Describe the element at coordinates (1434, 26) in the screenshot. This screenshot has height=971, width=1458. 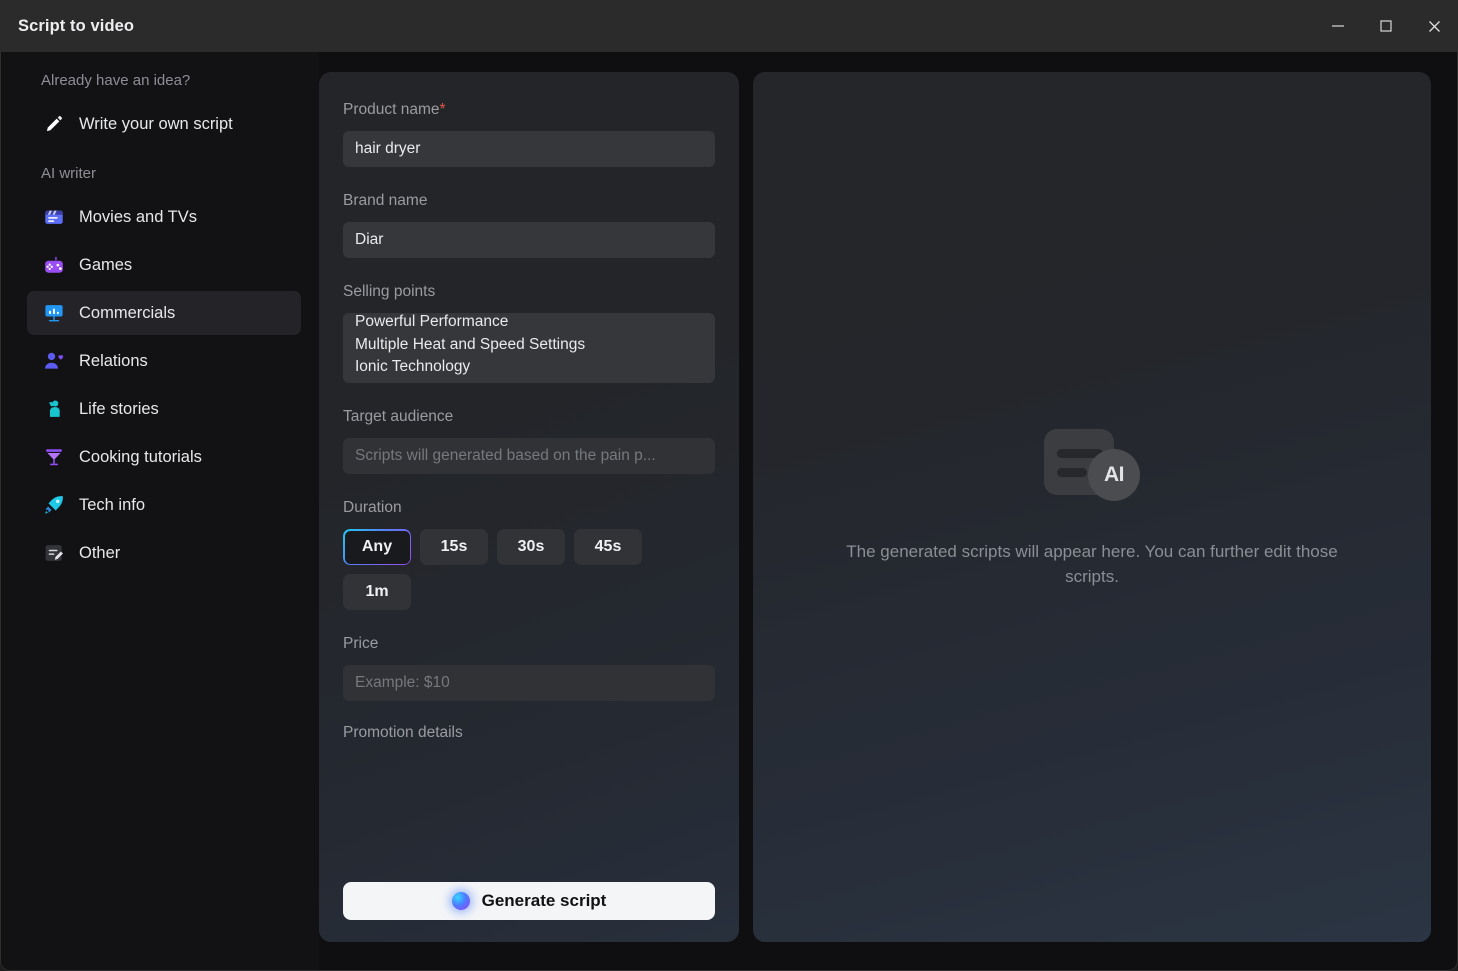
I see `close-button` at that location.